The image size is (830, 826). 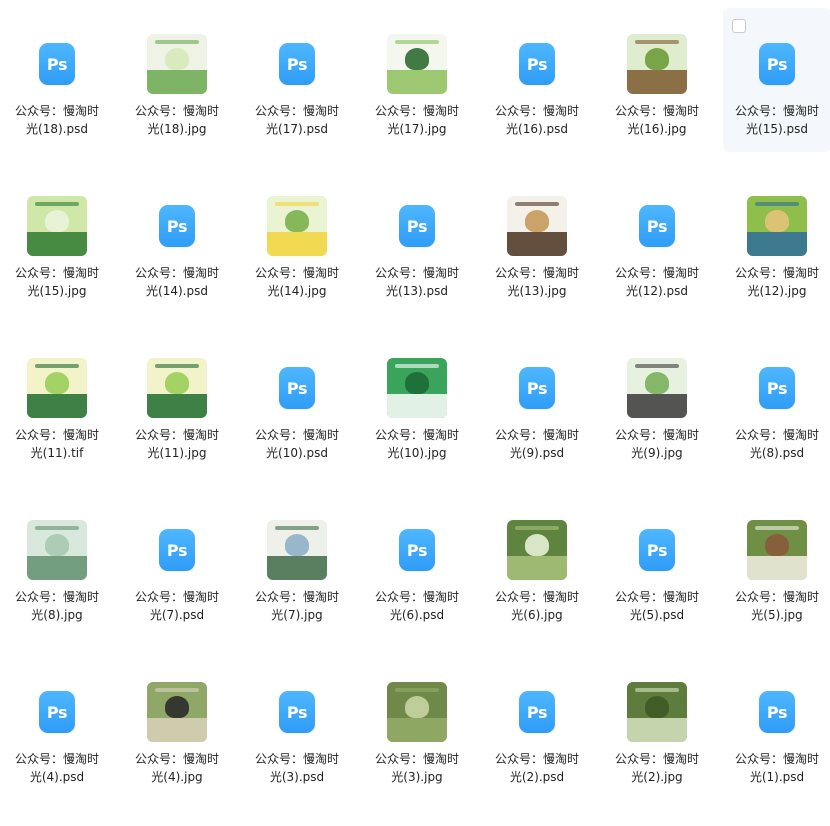 What do you see at coordinates (177, 615) in the screenshot?
I see `file-name-line-2: 光(7).psd` at bounding box center [177, 615].